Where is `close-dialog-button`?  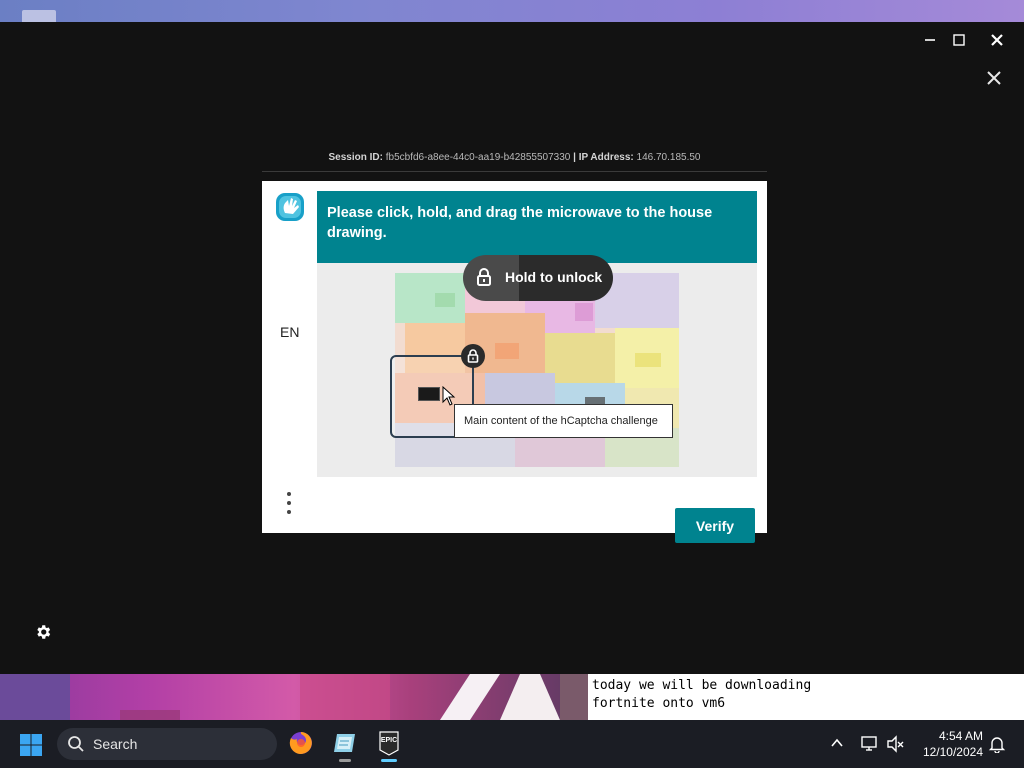 close-dialog-button is located at coordinates (994, 78).